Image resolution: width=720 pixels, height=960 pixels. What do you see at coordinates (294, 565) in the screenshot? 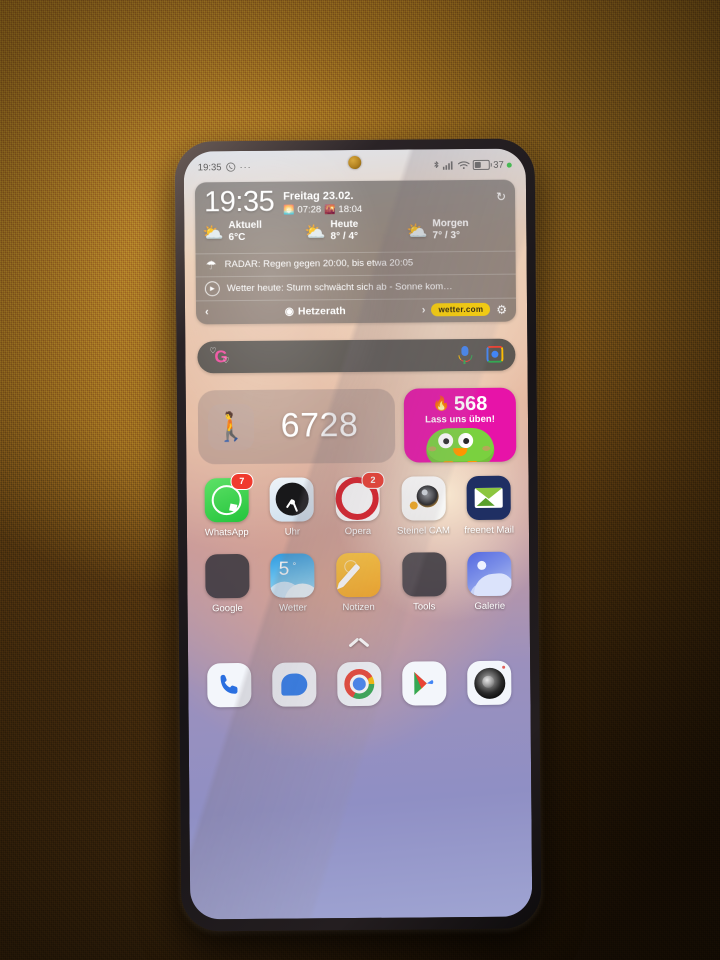
I see `degree-symbol: °` at bounding box center [294, 565].